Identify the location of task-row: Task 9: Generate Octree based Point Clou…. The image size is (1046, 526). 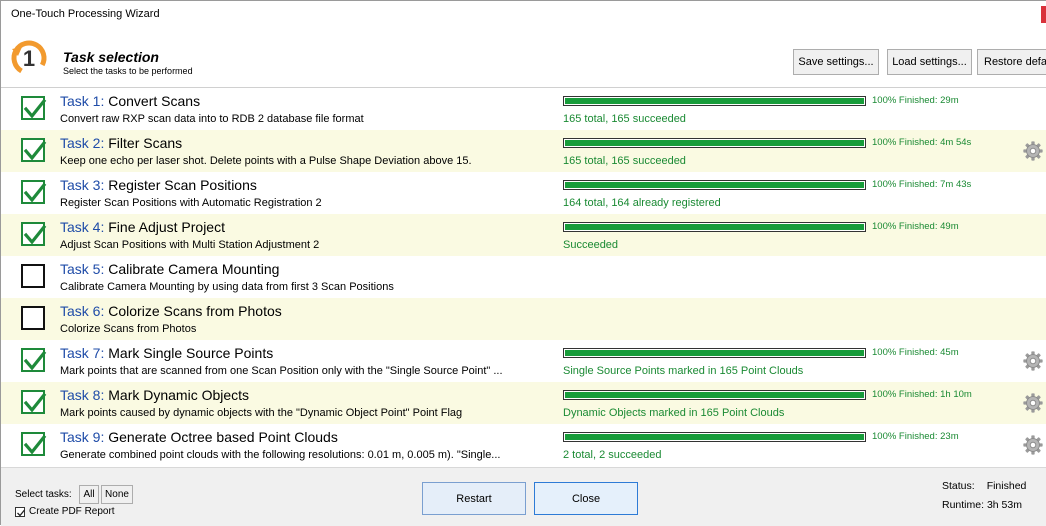
(523, 445).